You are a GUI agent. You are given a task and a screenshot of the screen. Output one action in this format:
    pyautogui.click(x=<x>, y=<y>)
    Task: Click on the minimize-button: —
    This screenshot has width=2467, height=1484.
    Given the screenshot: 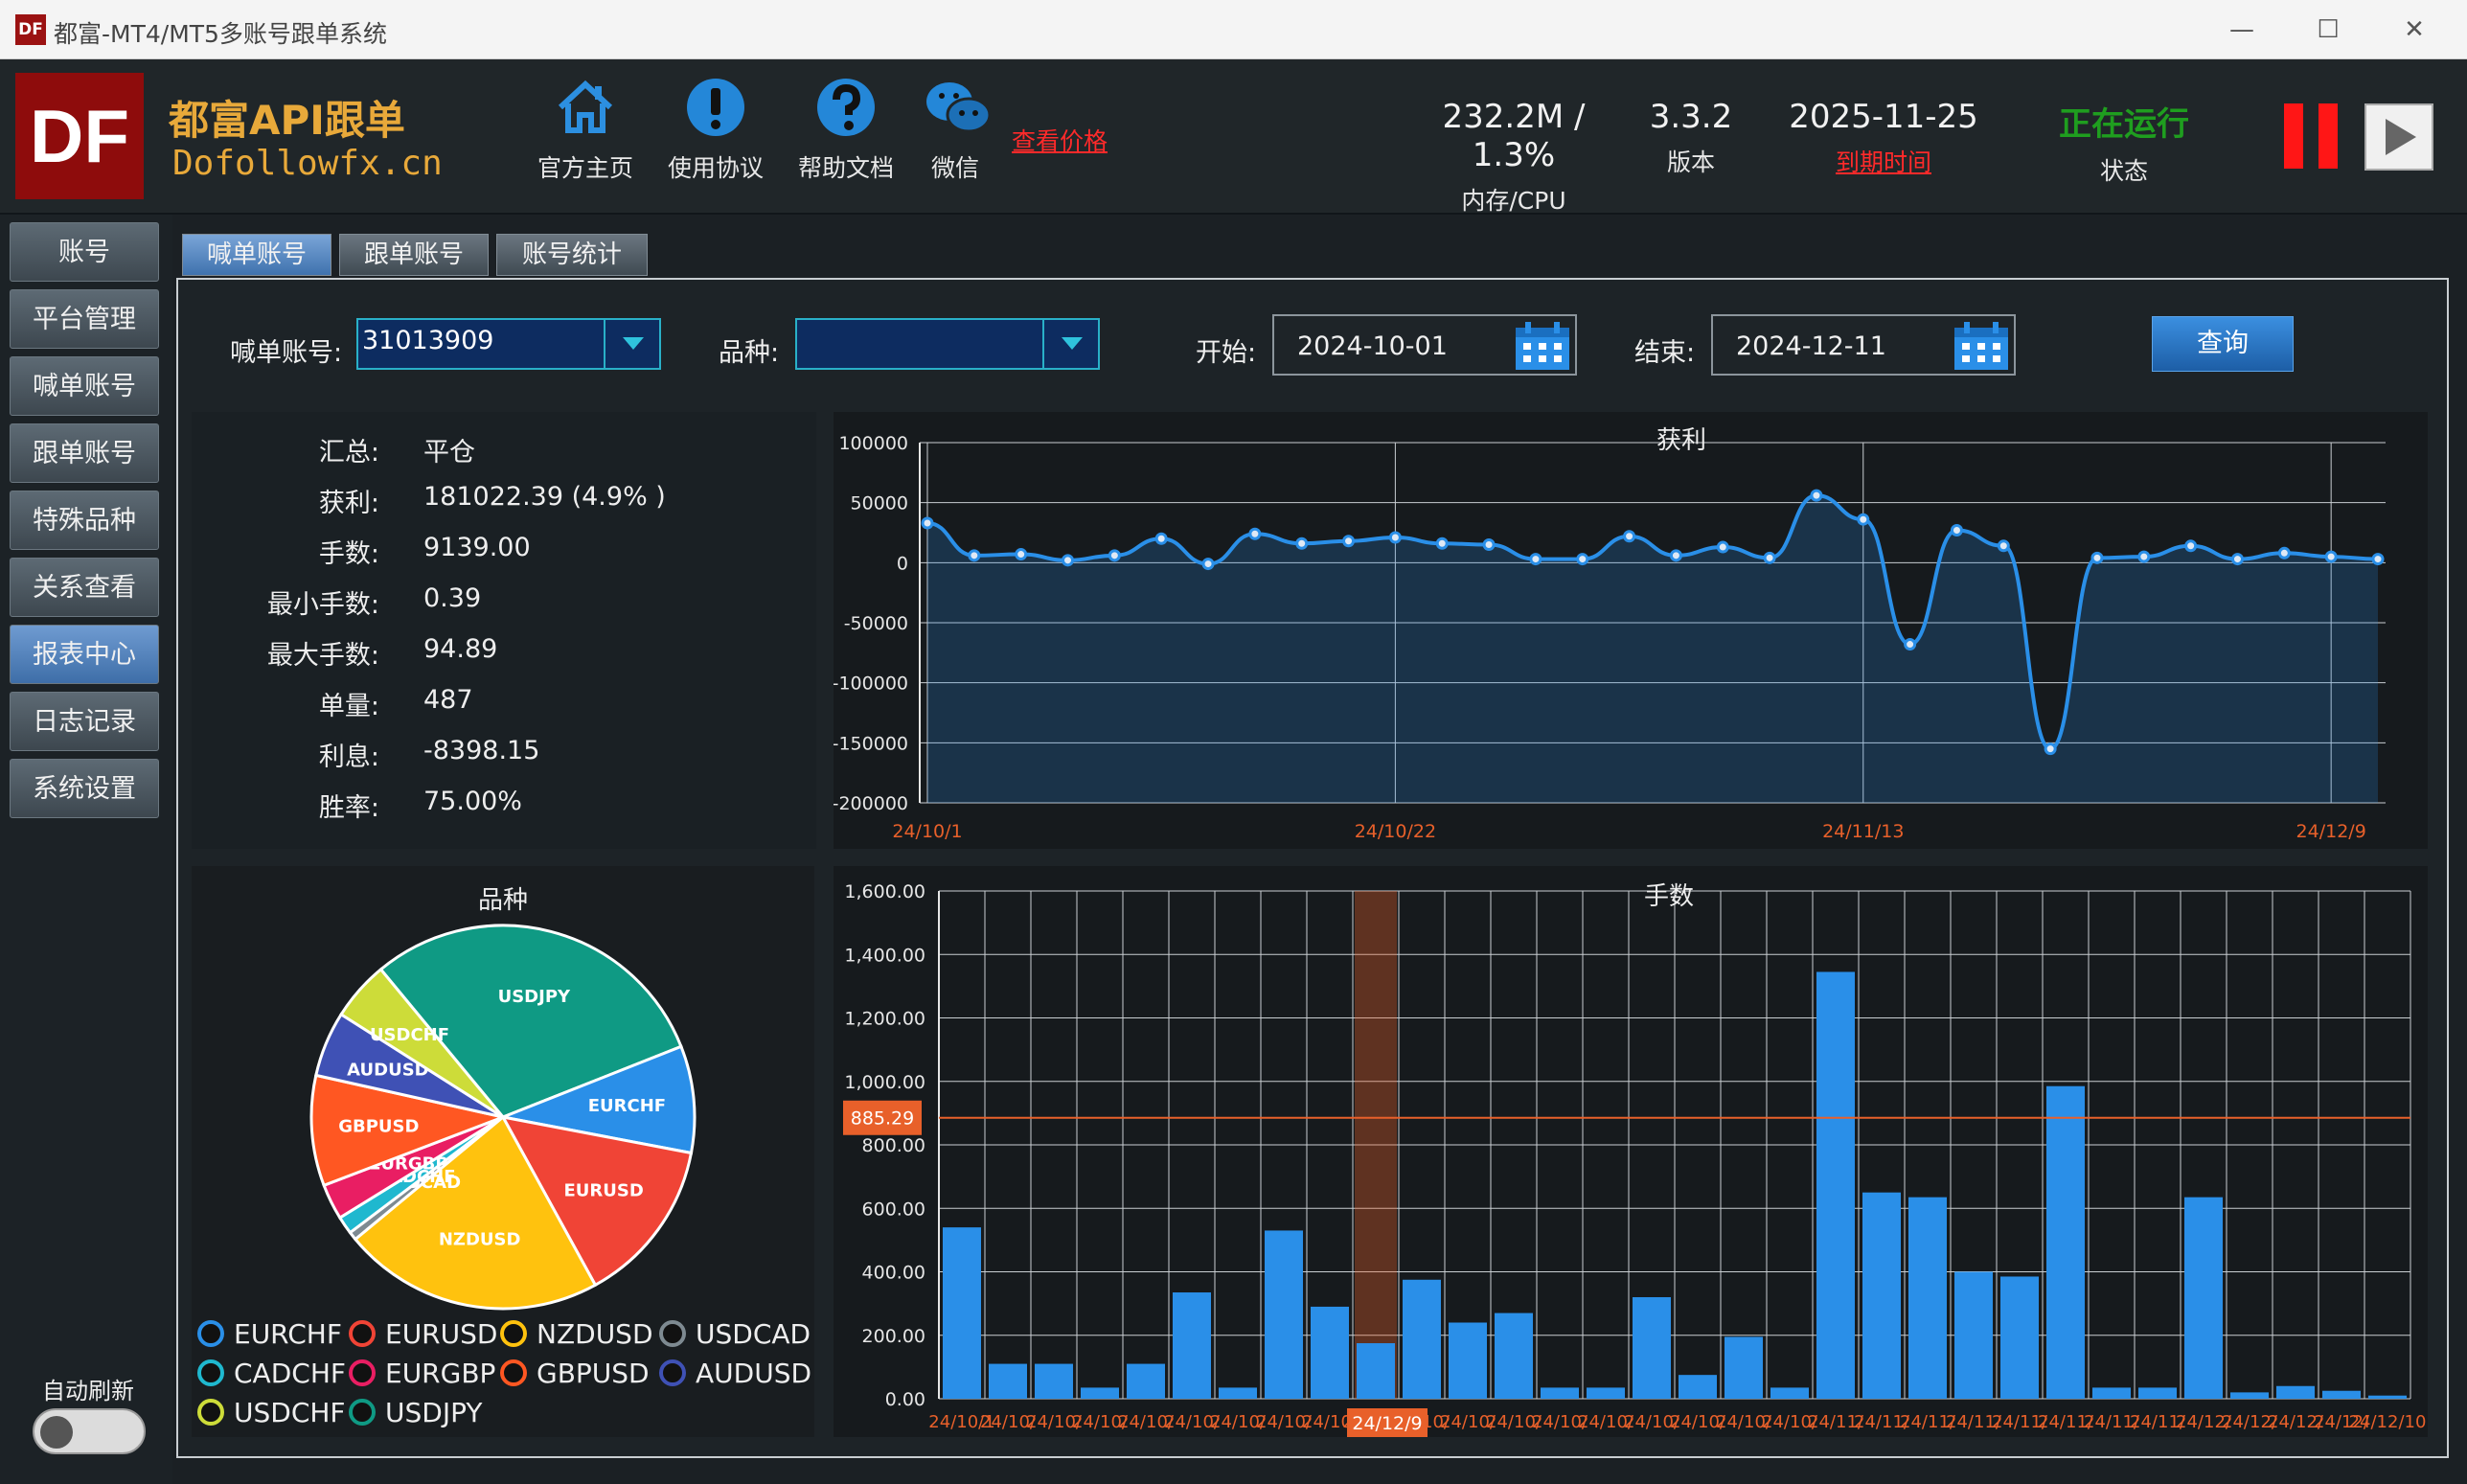 What is the action you would take?
    pyautogui.click(x=2242, y=29)
    